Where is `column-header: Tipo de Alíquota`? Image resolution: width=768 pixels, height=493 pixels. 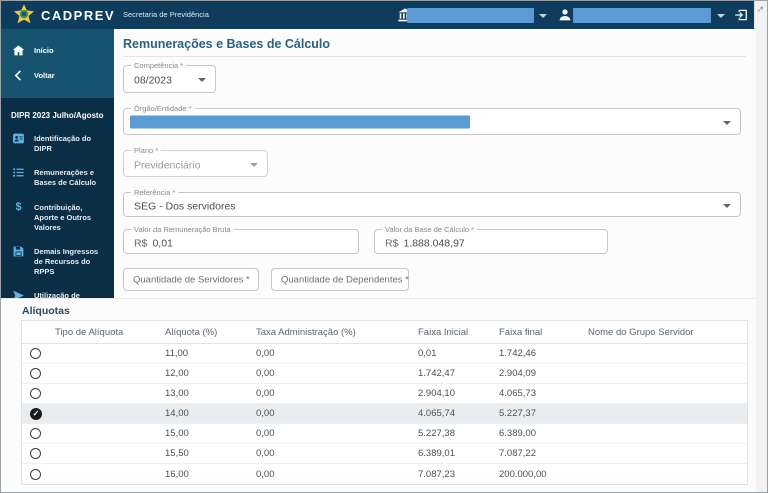
column-header: Tipo de Alíquota is located at coordinates (89, 332).